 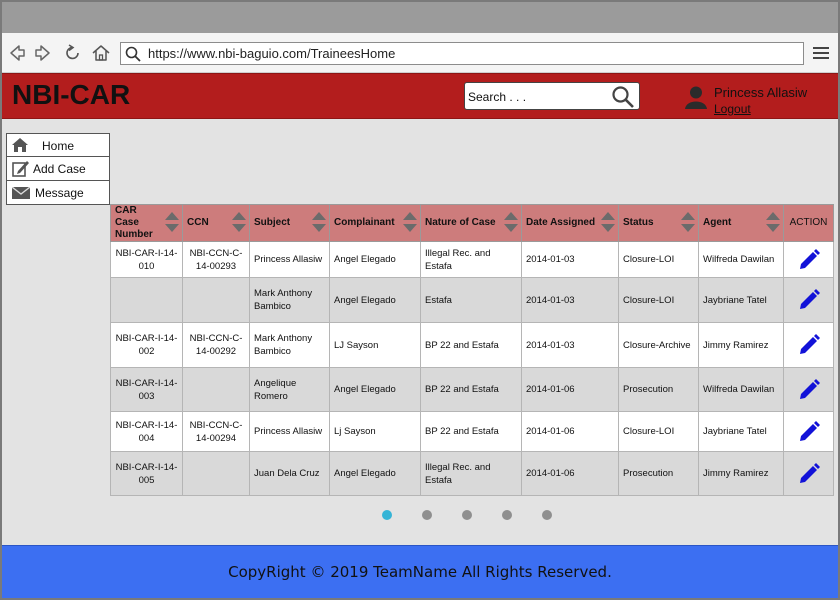 I want to click on column-header-label: Status, so click(x=638, y=222).